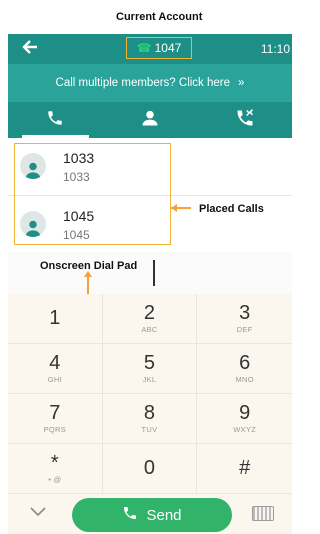 The width and height of the screenshot is (320, 534). What do you see at coordinates (144, 48) in the screenshot?
I see `phone-handset-icon: ☎` at bounding box center [144, 48].